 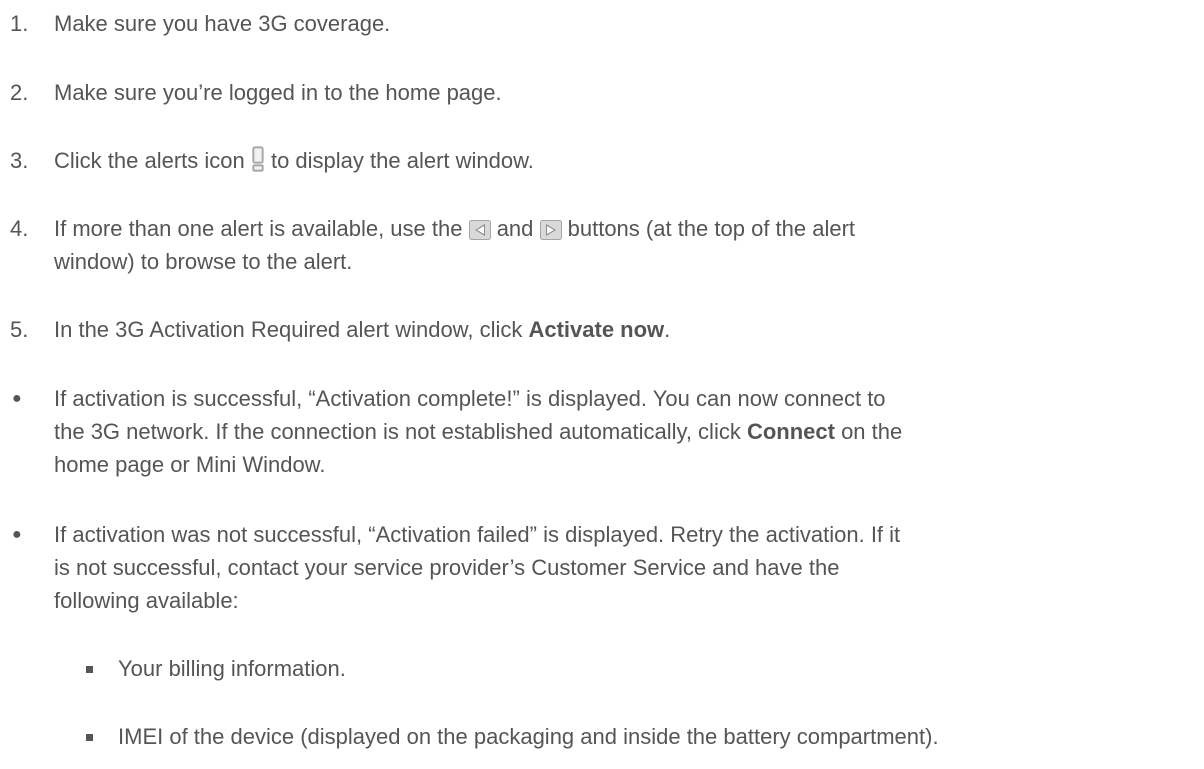 What do you see at coordinates (19, 92) in the screenshot?
I see `step-number: 2.` at bounding box center [19, 92].